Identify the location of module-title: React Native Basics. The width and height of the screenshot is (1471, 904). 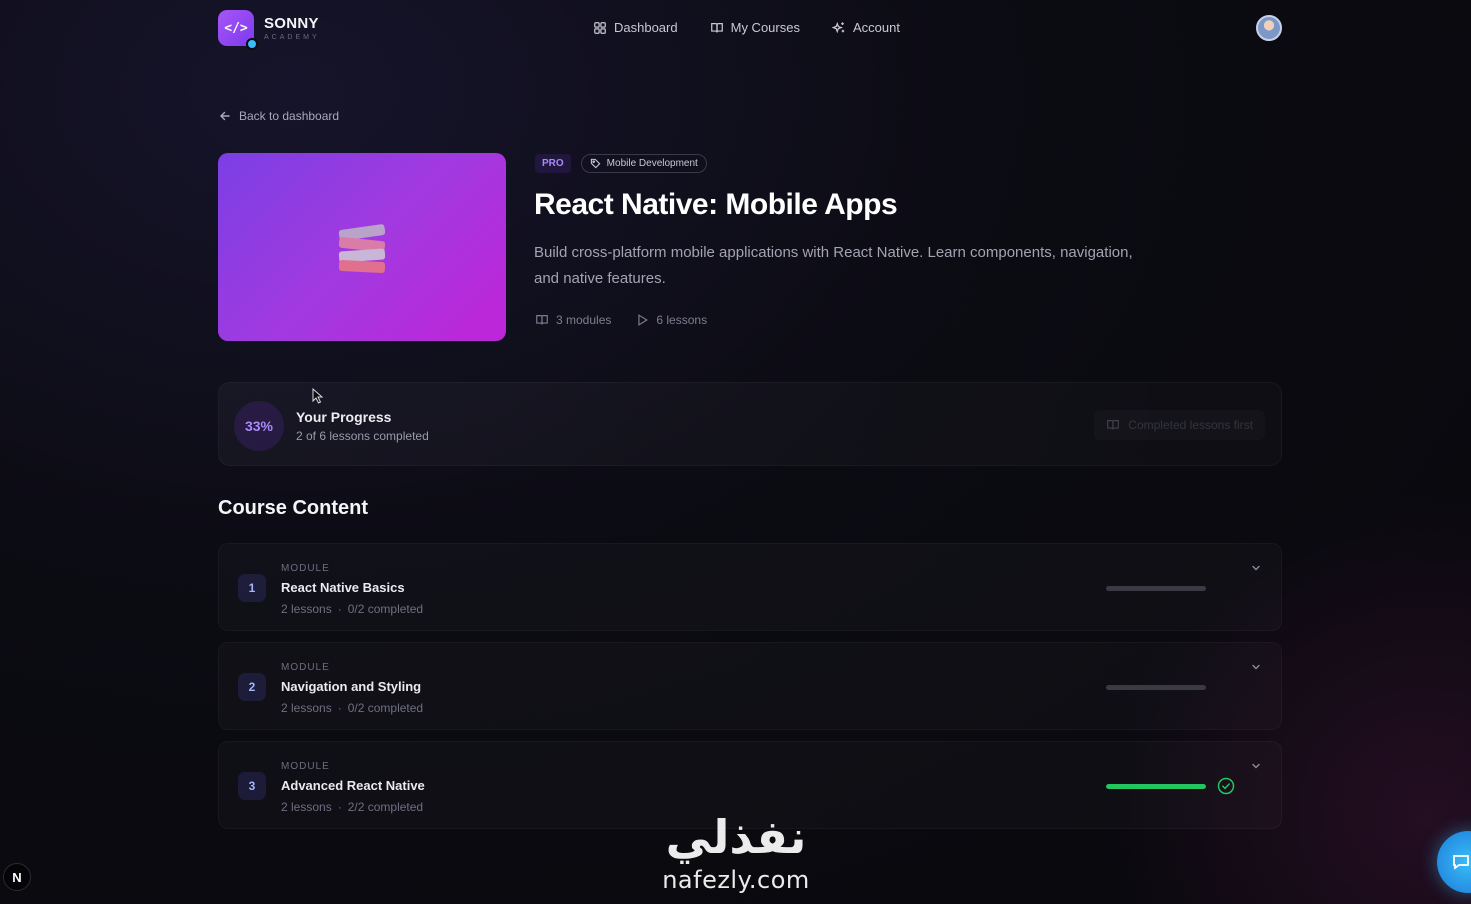
(343, 587).